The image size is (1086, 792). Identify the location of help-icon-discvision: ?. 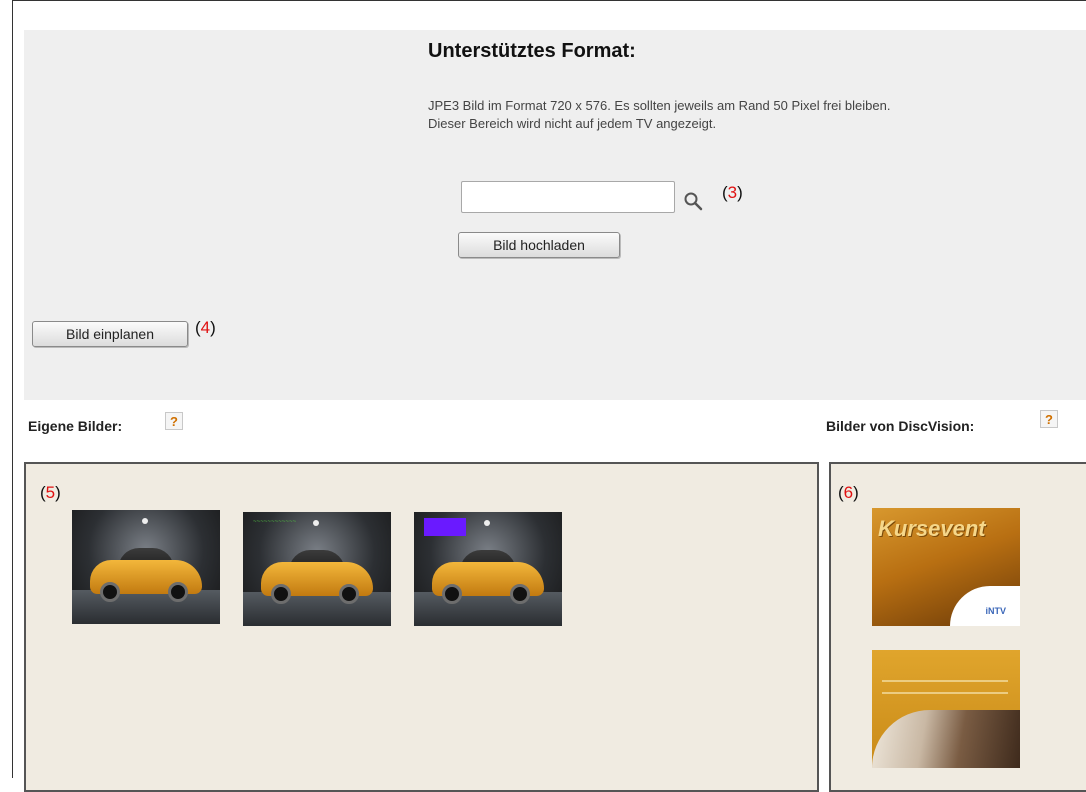
(1049, 419).